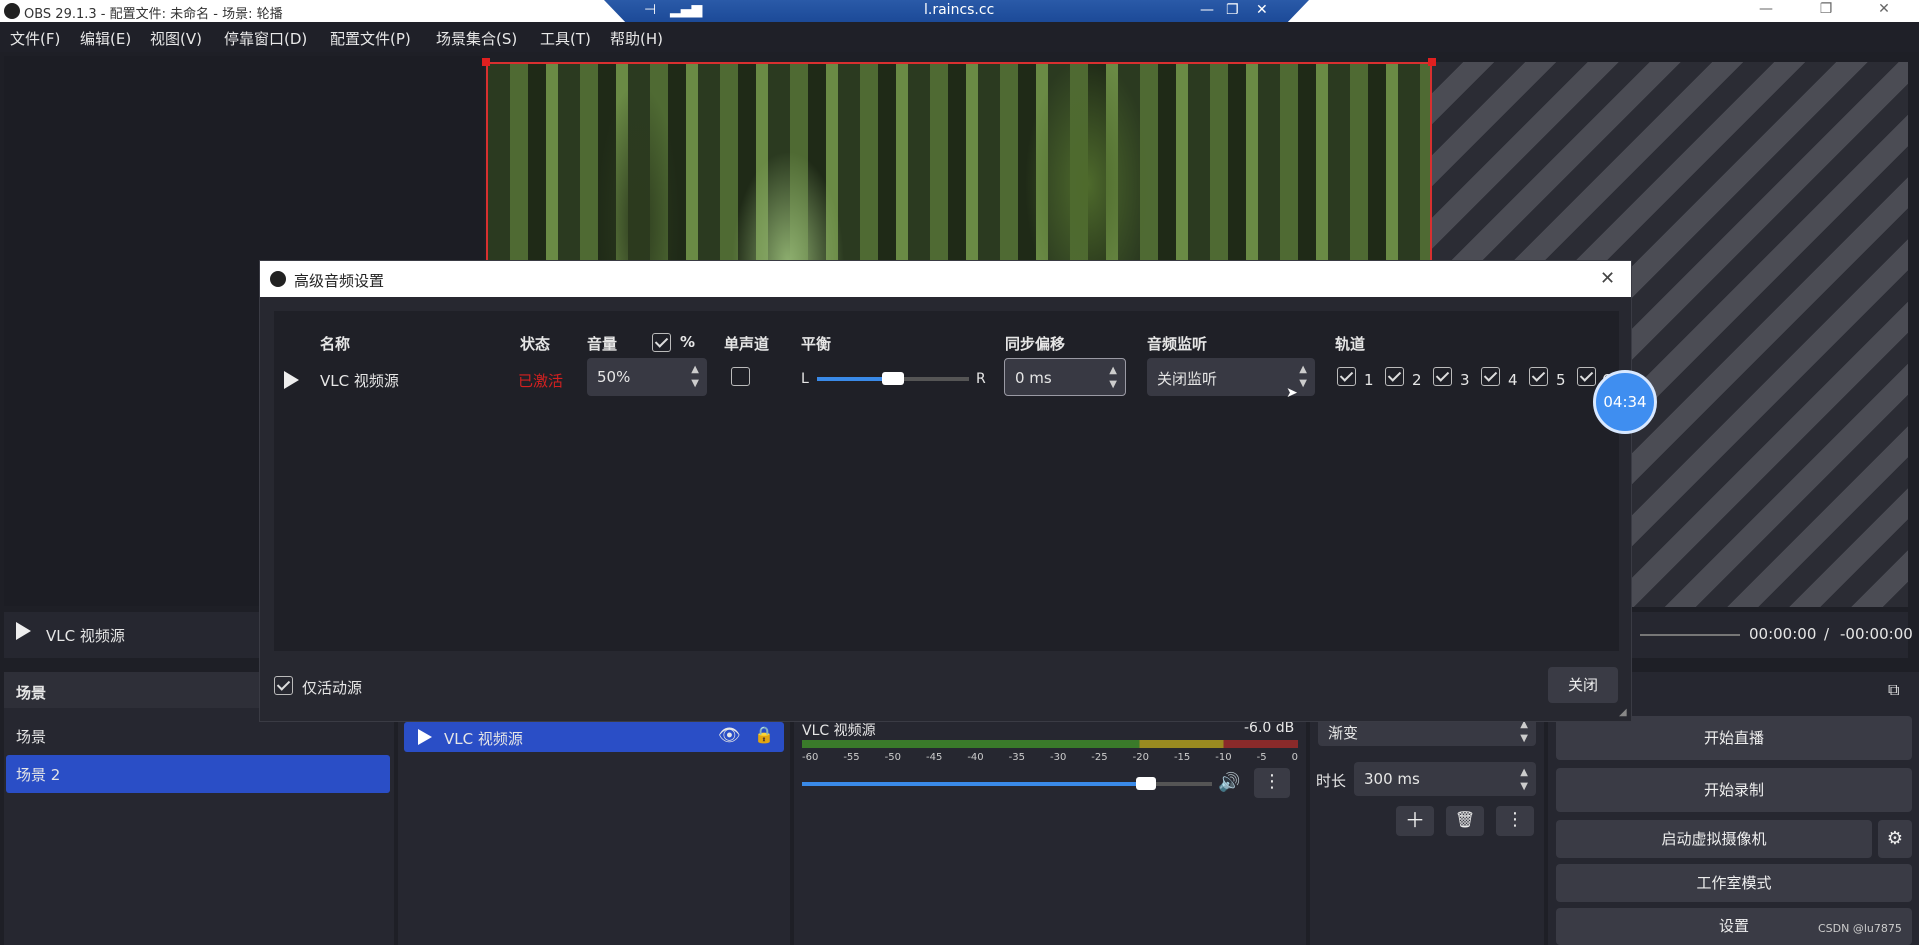 The width and height of the screenshot is (1919, 945). I want to click on remote-host: l.raincs.cc, so click(959, 10).